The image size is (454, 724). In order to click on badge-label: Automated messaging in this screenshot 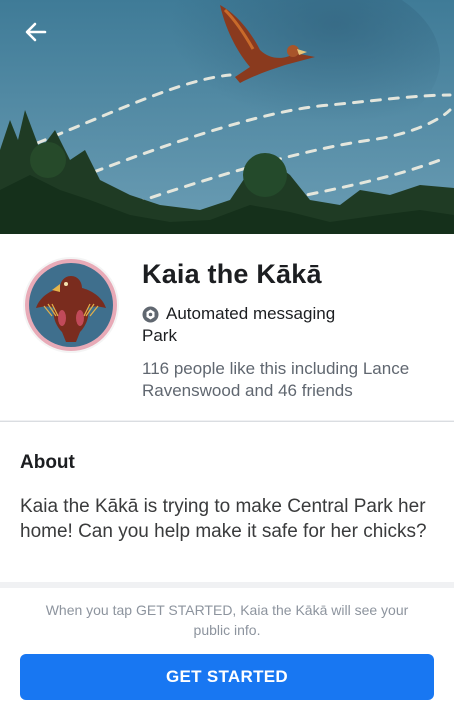, I will do `click(251, 313)`.